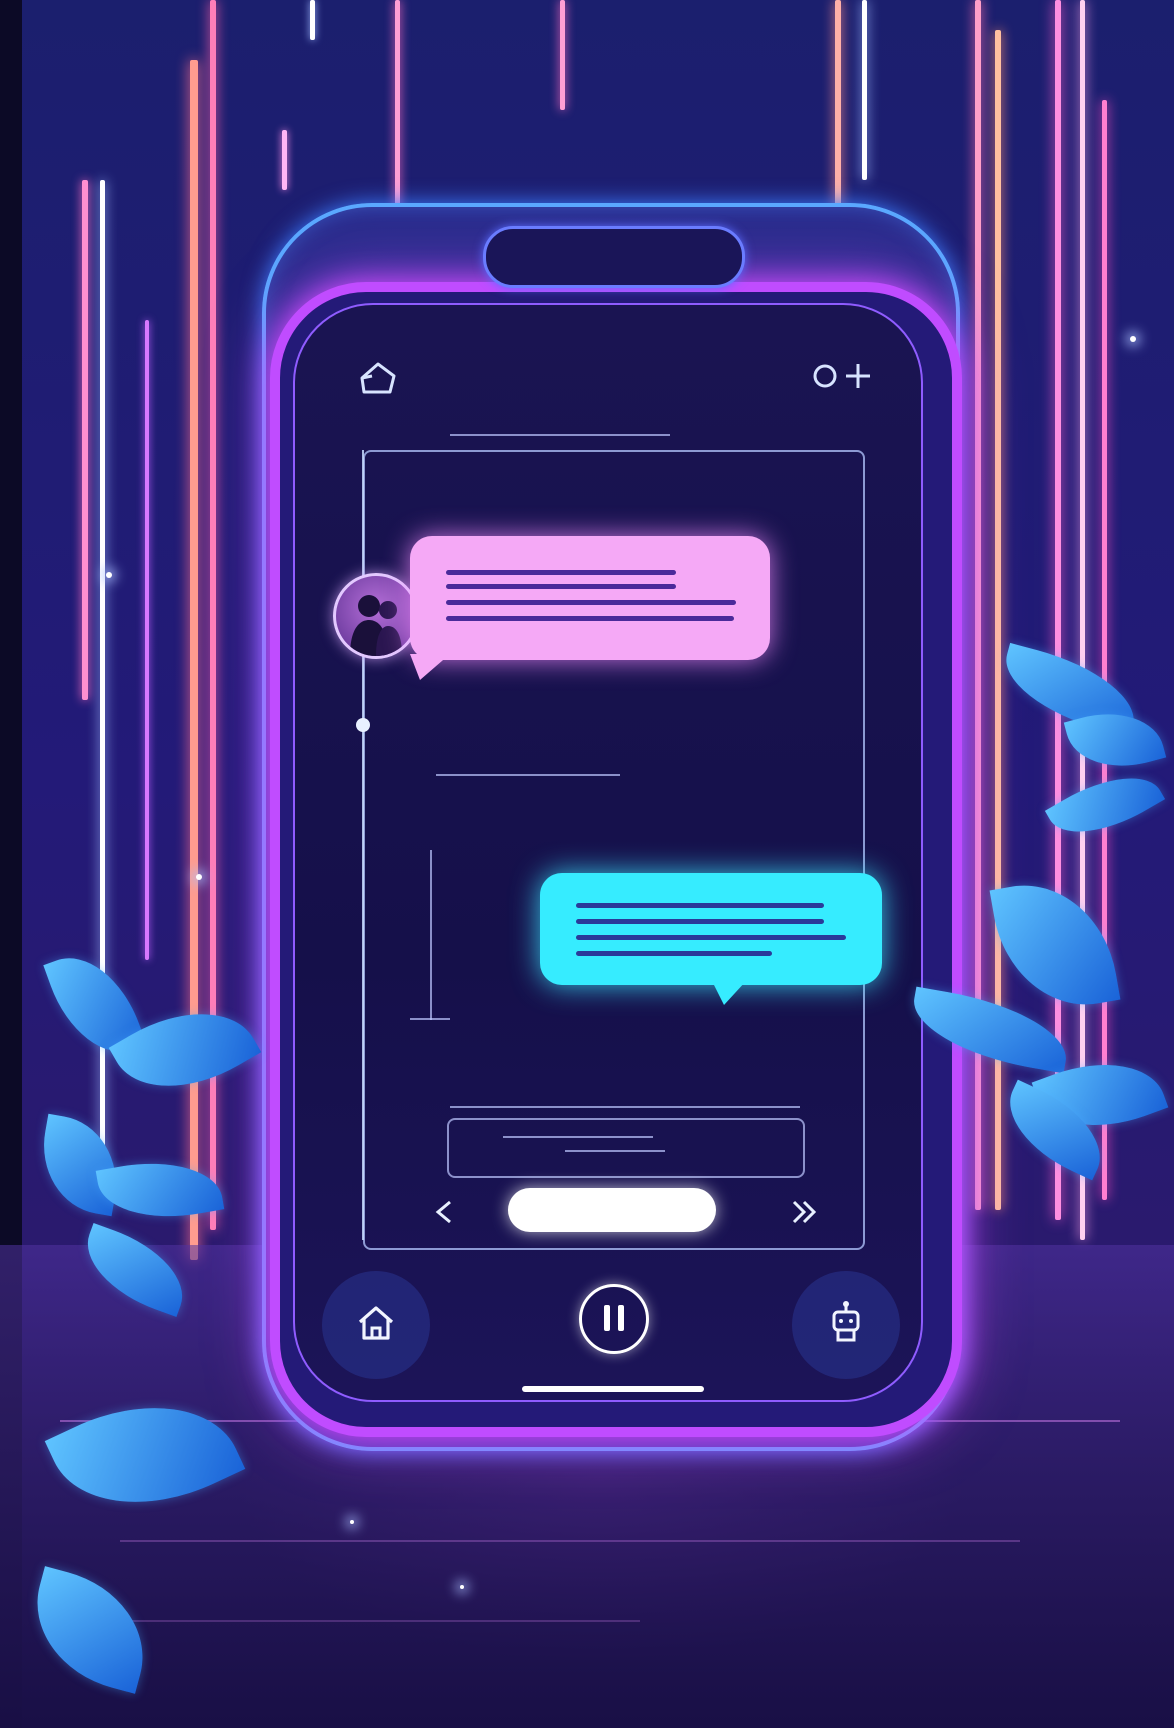 This screenshot has height=1728, width=1174. Describe the element at coordinates (625, 1107) in the screenshot. I see `composer-rule` at that location.